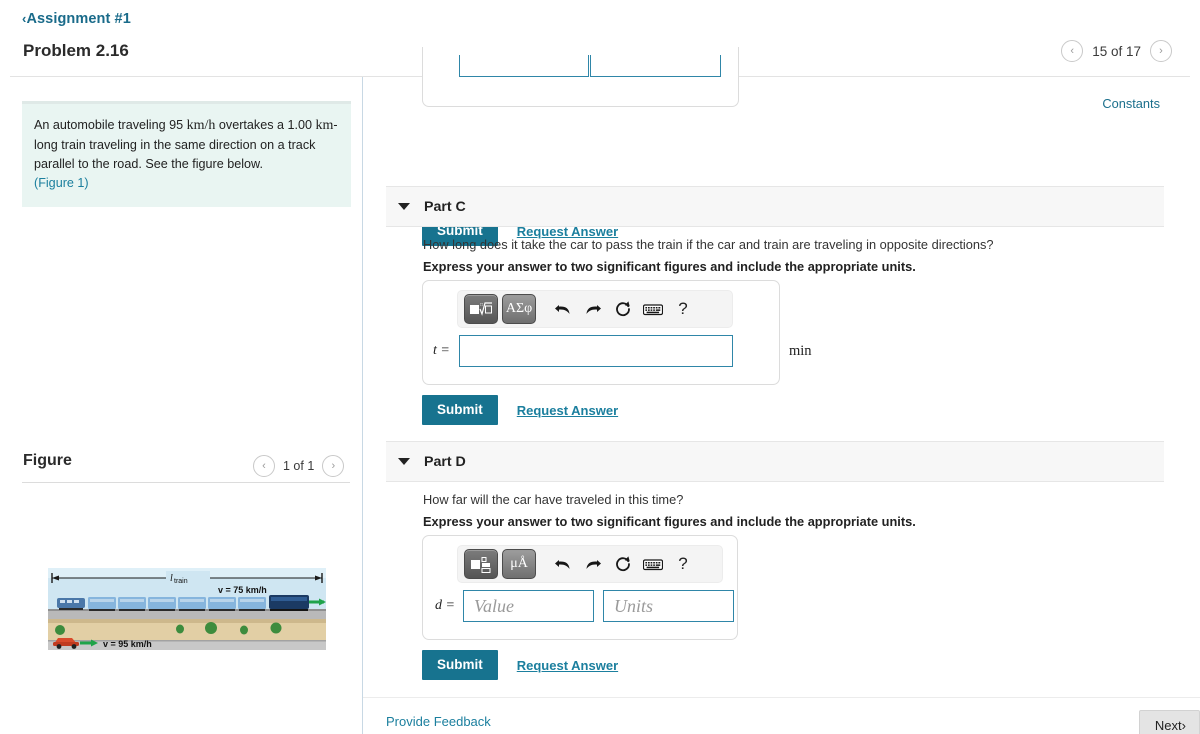 The width and height of the screenshot is (1200, 734). I want to click on problem-pager-label: 15 of 17, so click(1116, 51).